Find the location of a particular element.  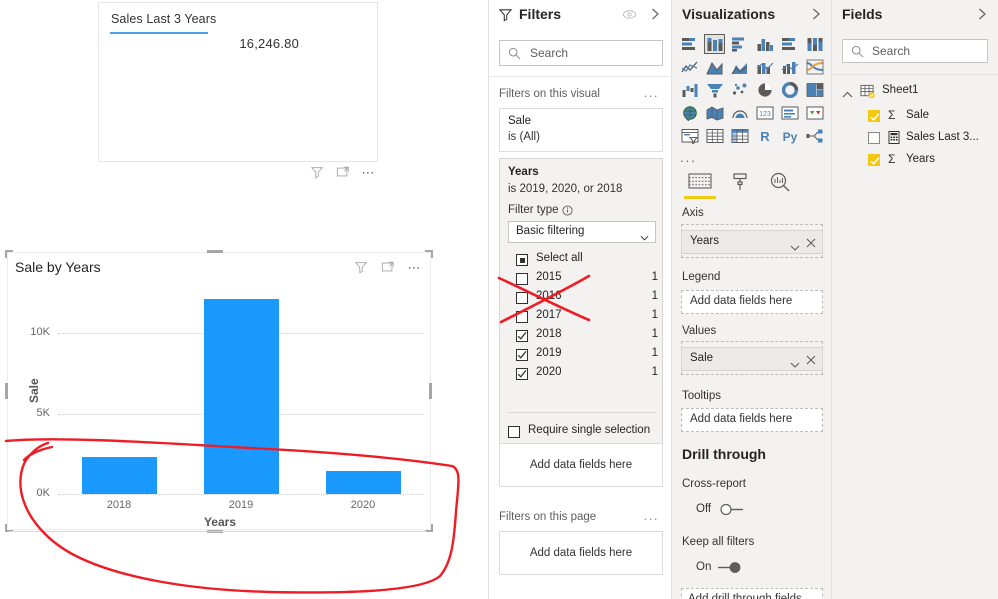

analytics-magnifier-icon is located at coordinates (780, 182).